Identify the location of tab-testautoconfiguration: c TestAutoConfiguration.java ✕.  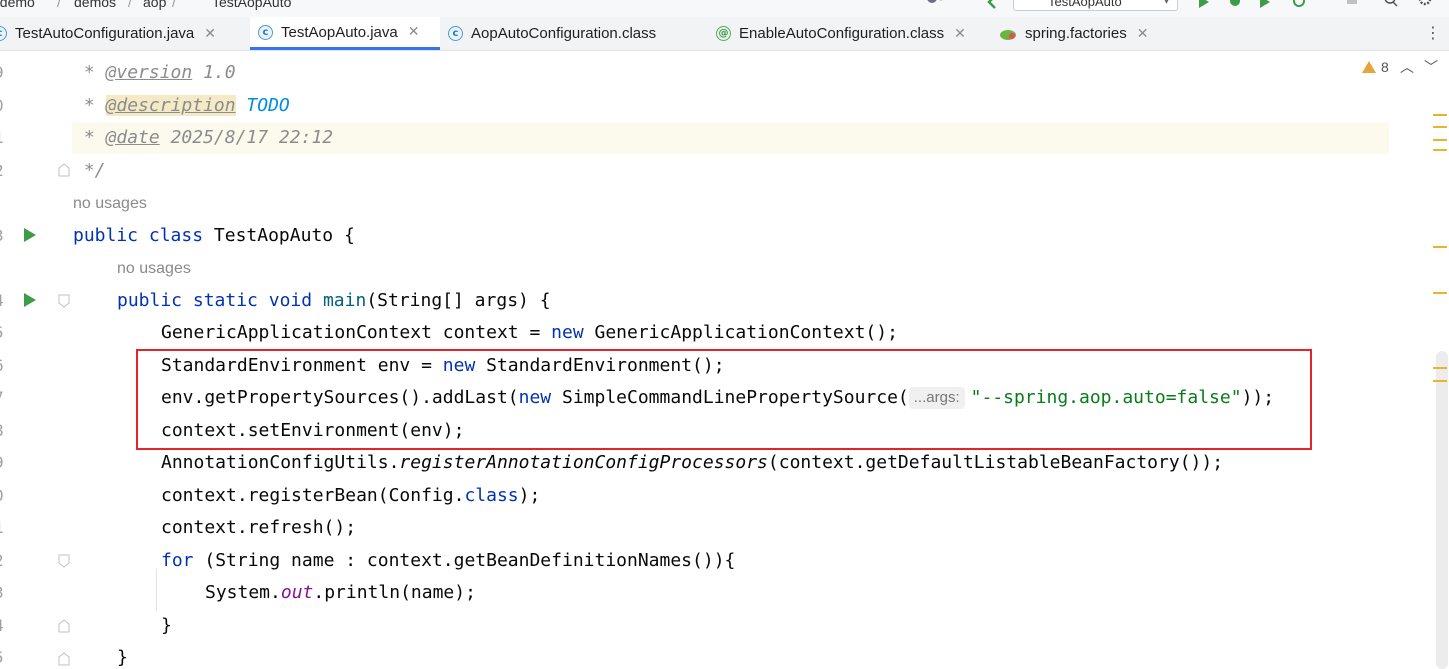
(122, 33).